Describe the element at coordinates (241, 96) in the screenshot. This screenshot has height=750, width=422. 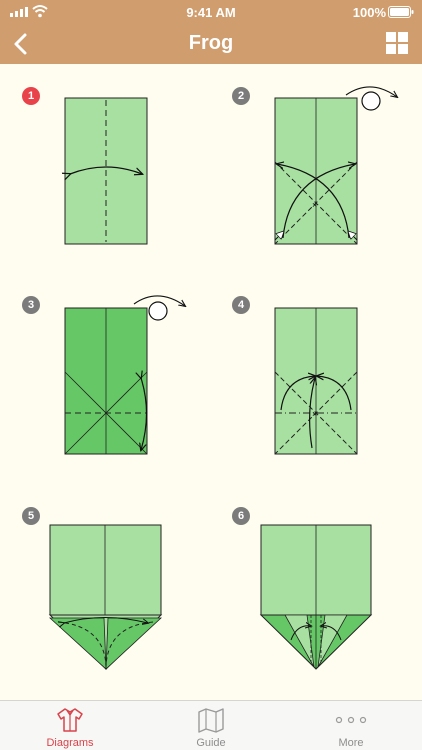
I see `step-badge: 2` at that location.